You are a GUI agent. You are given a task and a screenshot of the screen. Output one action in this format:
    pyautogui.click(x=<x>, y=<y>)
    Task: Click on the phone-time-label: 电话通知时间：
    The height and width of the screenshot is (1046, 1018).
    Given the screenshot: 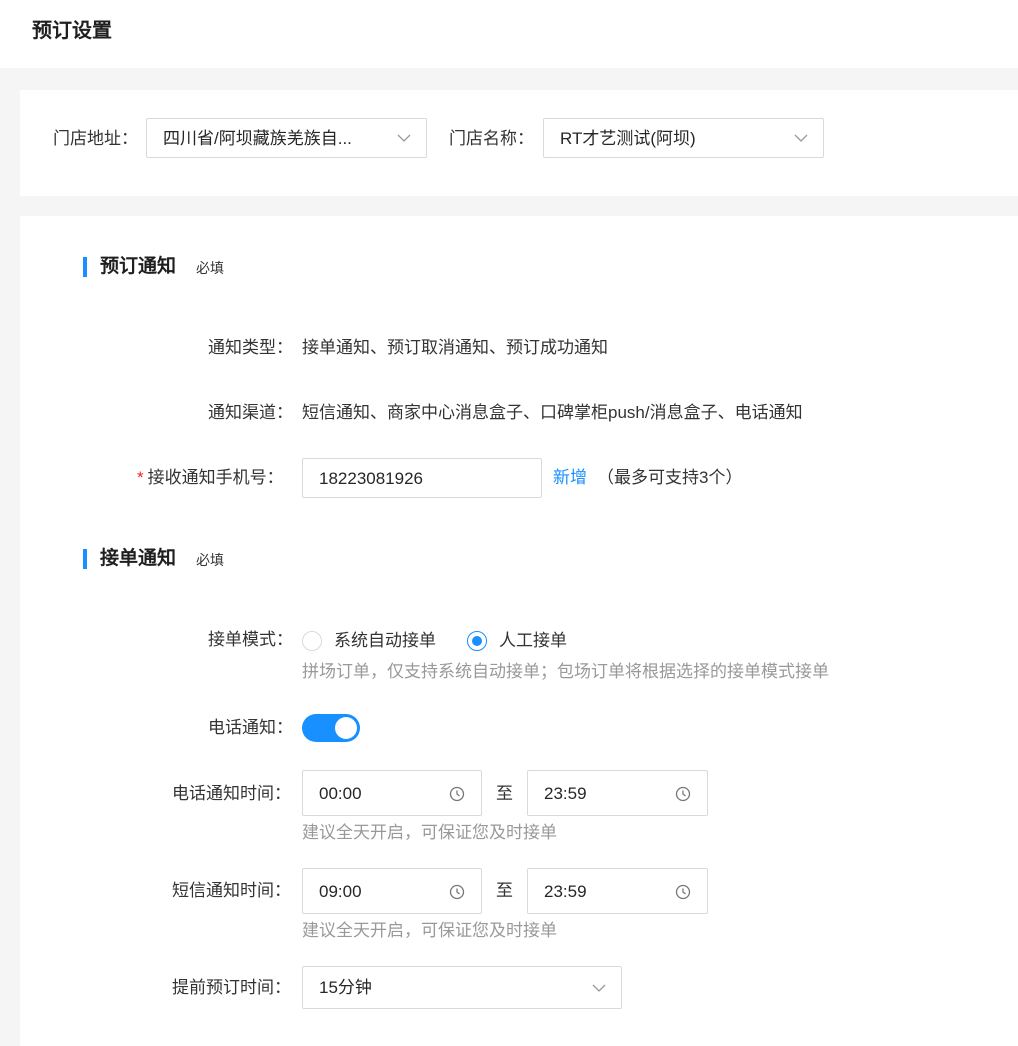 What is the action you would take?
    pyautogui.click(x=231, y=793)
    